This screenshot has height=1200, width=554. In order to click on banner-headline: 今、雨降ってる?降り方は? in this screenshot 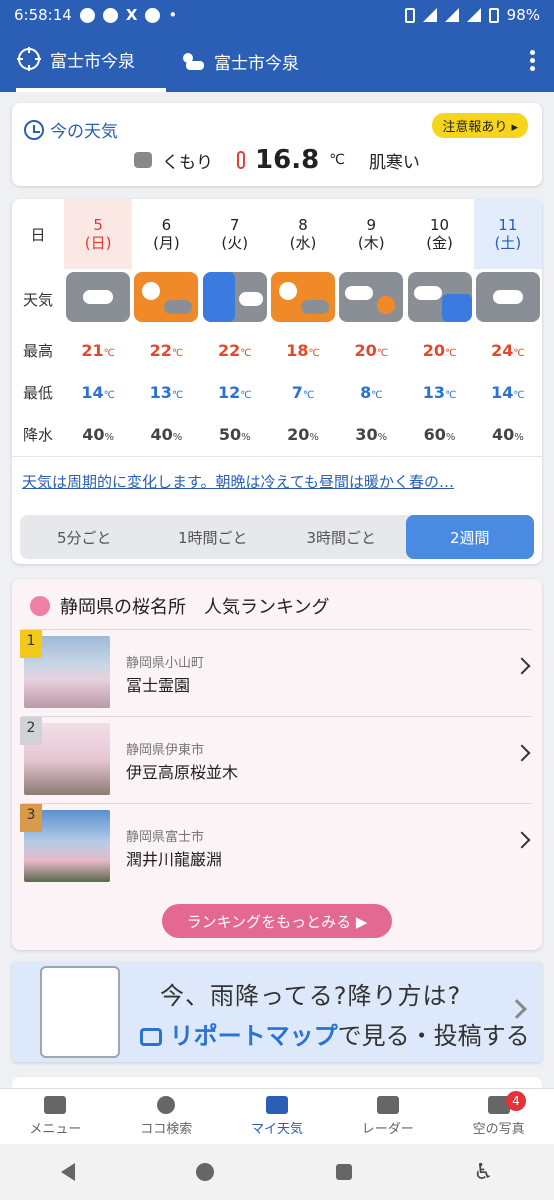, I will do `click(311, 996)`.